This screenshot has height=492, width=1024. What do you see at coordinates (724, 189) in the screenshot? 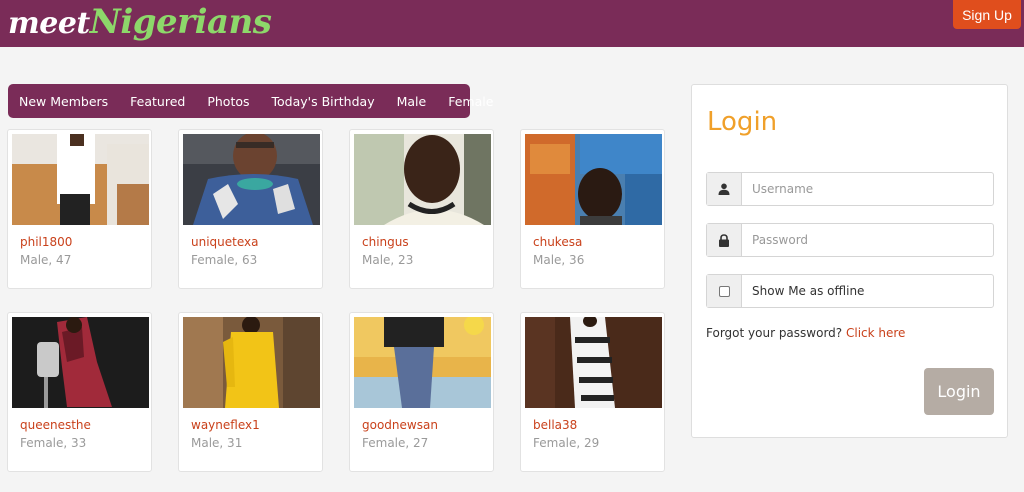
I see `user-icon` at bounding box center [724, 189].